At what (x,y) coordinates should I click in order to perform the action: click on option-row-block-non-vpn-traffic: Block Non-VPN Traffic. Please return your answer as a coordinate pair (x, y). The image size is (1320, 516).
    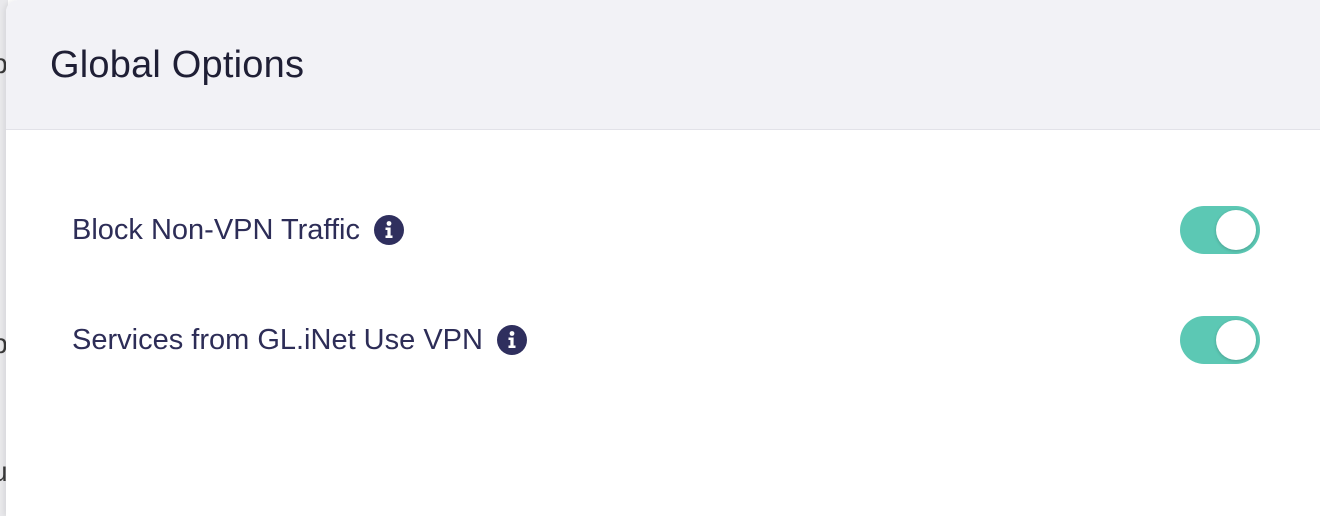
    Looking at the image, I should click on (666, 230).